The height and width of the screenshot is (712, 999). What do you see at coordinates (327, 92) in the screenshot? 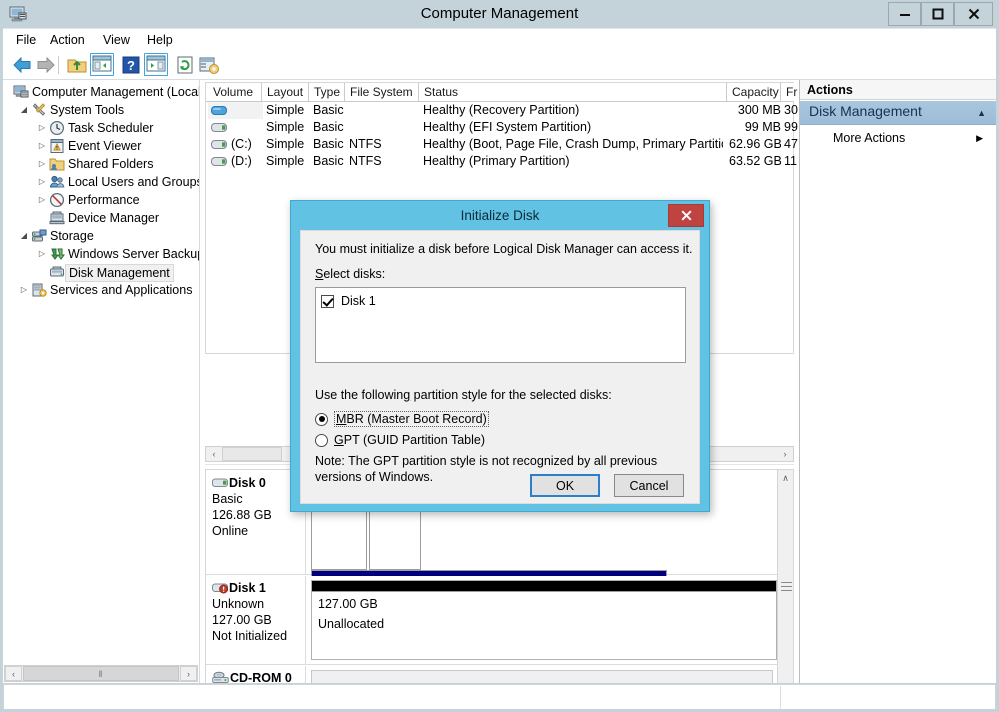
I see `column-header-type: Type` at bounding box center [327, 92].